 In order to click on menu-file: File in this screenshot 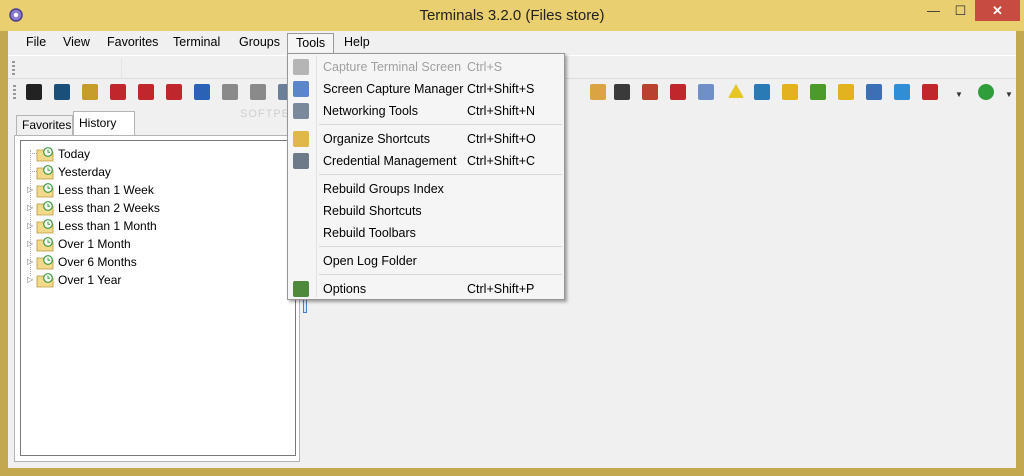, I will do `click(36, 43)`.